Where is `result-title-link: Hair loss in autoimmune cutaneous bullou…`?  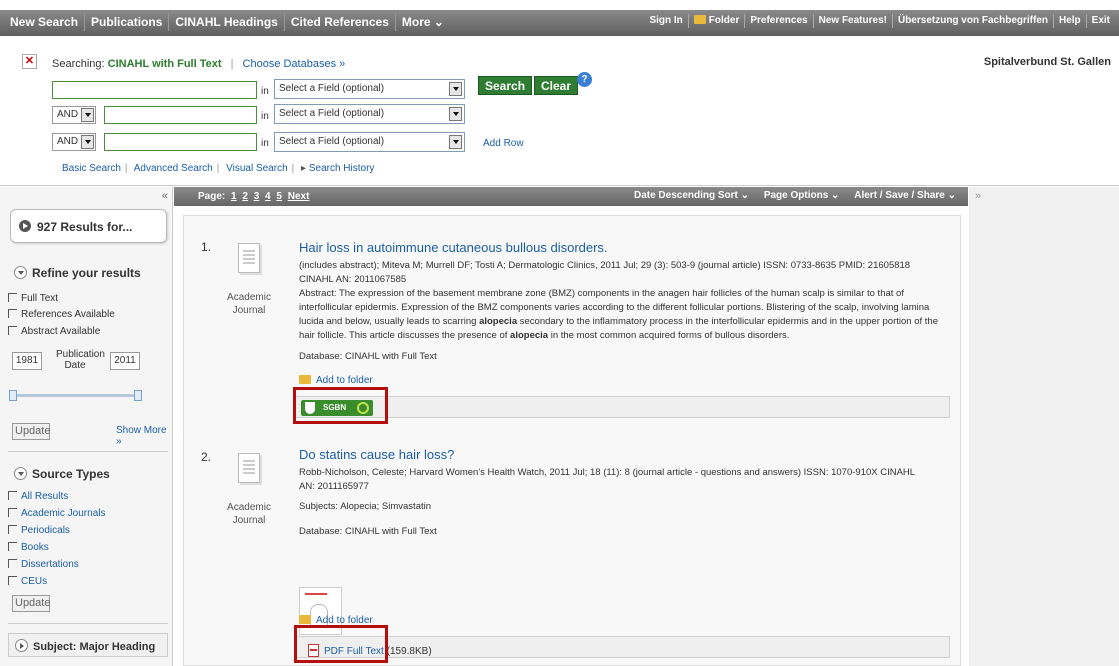 result-title-link: Hair loss in autoimmune cutaneous bullou… is located at coordinates (453, 247).